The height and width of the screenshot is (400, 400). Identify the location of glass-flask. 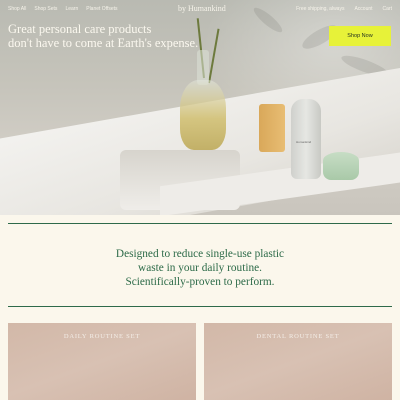
(203, 115).